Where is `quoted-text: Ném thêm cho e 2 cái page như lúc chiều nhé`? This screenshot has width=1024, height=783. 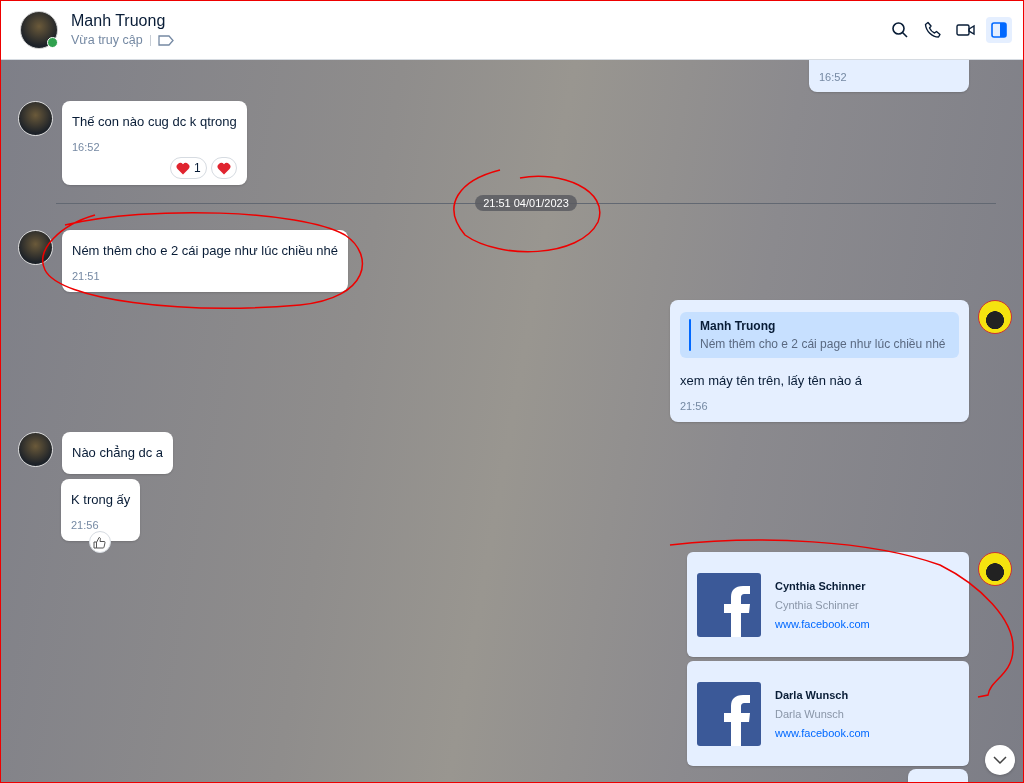
quoted-text: Ném thêm cho e 2 cái page như lúc chiều nhé is located at coordinates (823, 344).